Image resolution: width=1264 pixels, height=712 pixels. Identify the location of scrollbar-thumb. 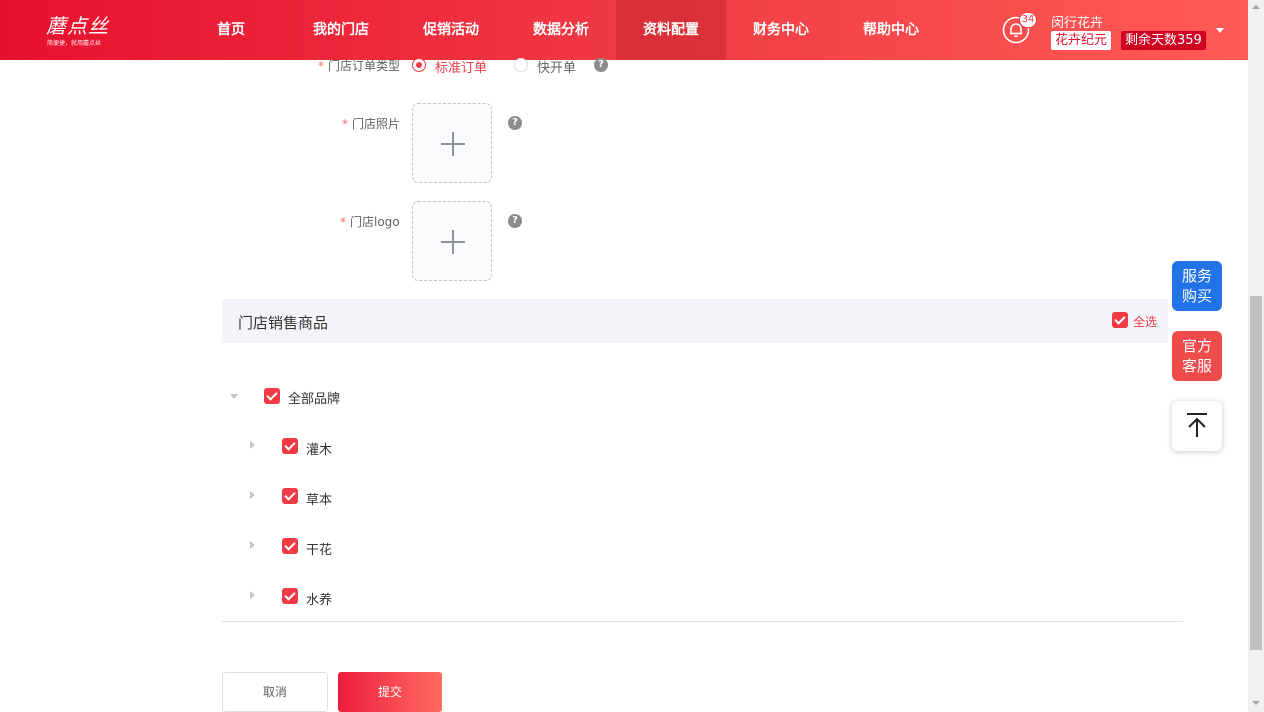
(1256, 473).